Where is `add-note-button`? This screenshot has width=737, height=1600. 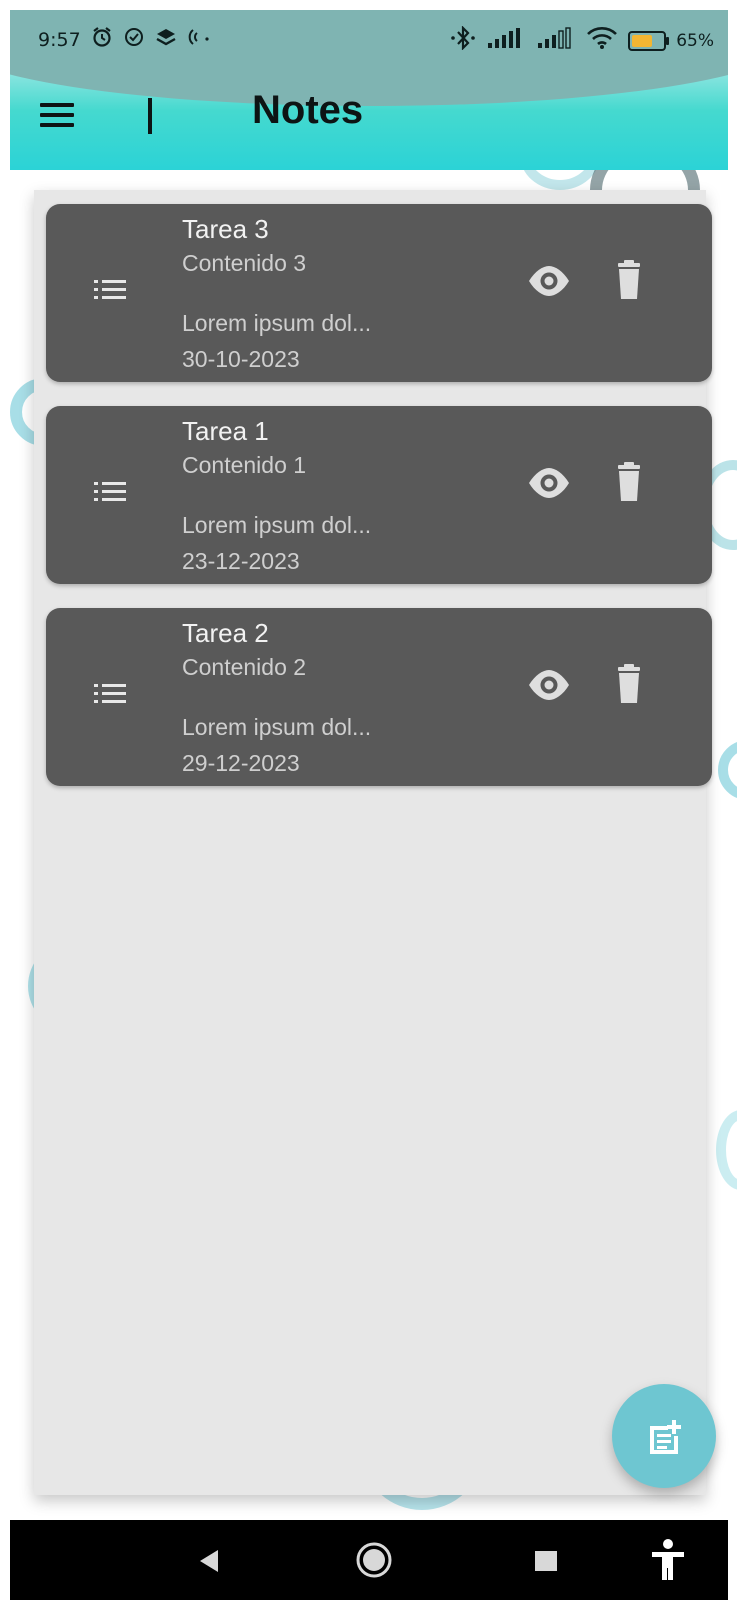
add-note-button is located at coordinates (664, 1436).